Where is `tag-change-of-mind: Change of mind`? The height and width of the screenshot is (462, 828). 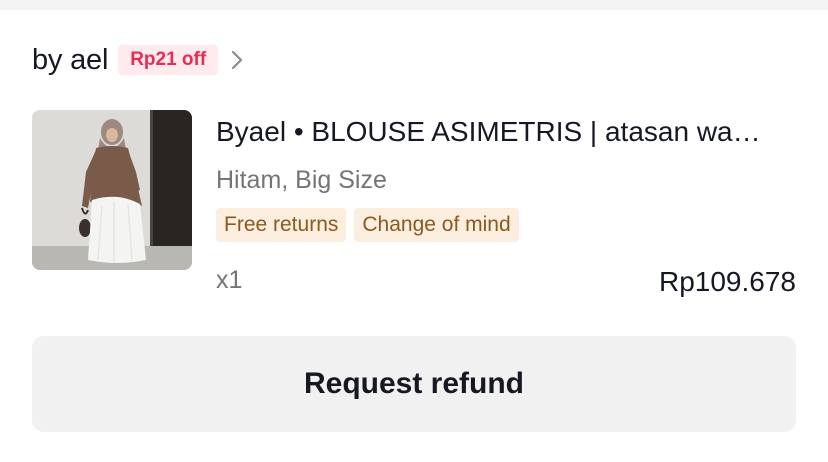
tag-change-of-mind: Change of mind is located at coordinates (436, 225).